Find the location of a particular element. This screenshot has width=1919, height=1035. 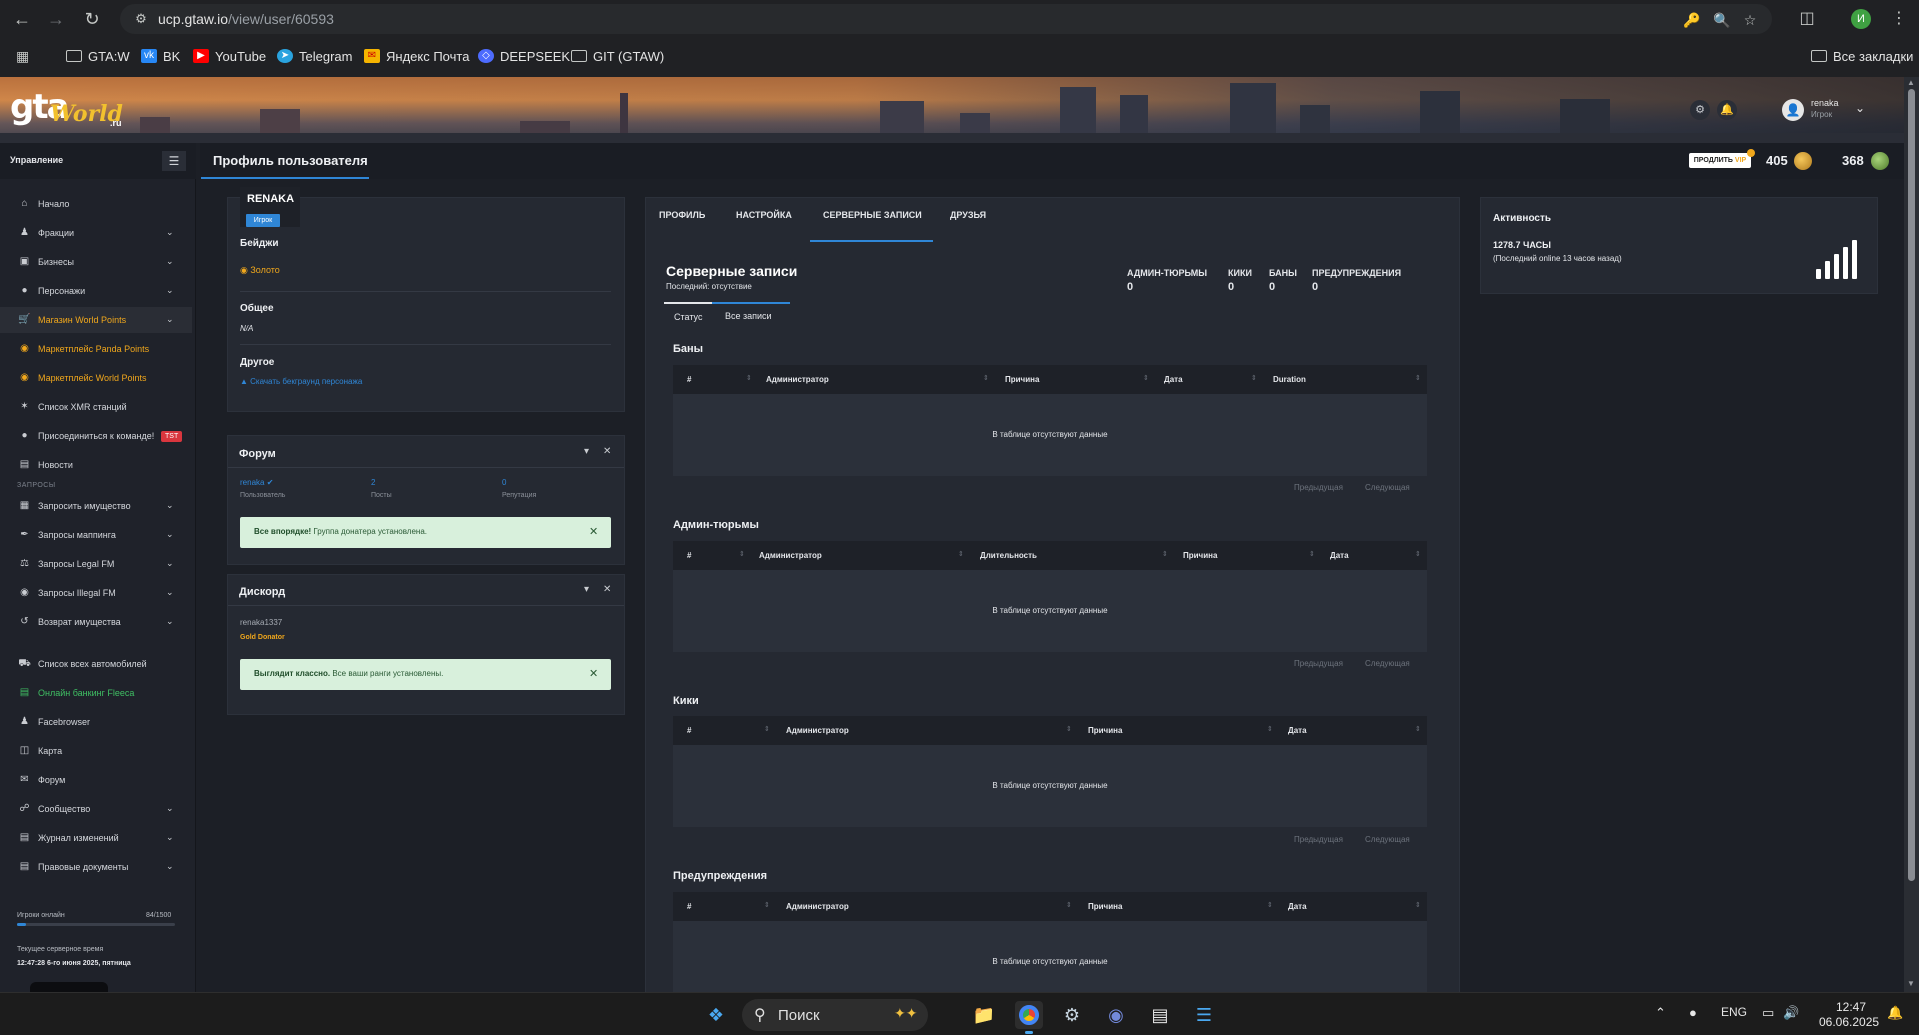

extensions-icon: ◫ is located at coordinates (1807, 19).